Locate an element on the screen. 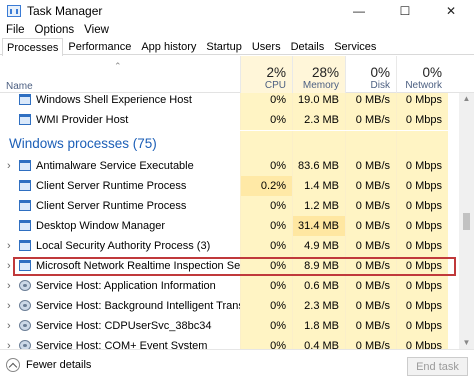  tab-app-history: App history is located at coordinates (168, 46).